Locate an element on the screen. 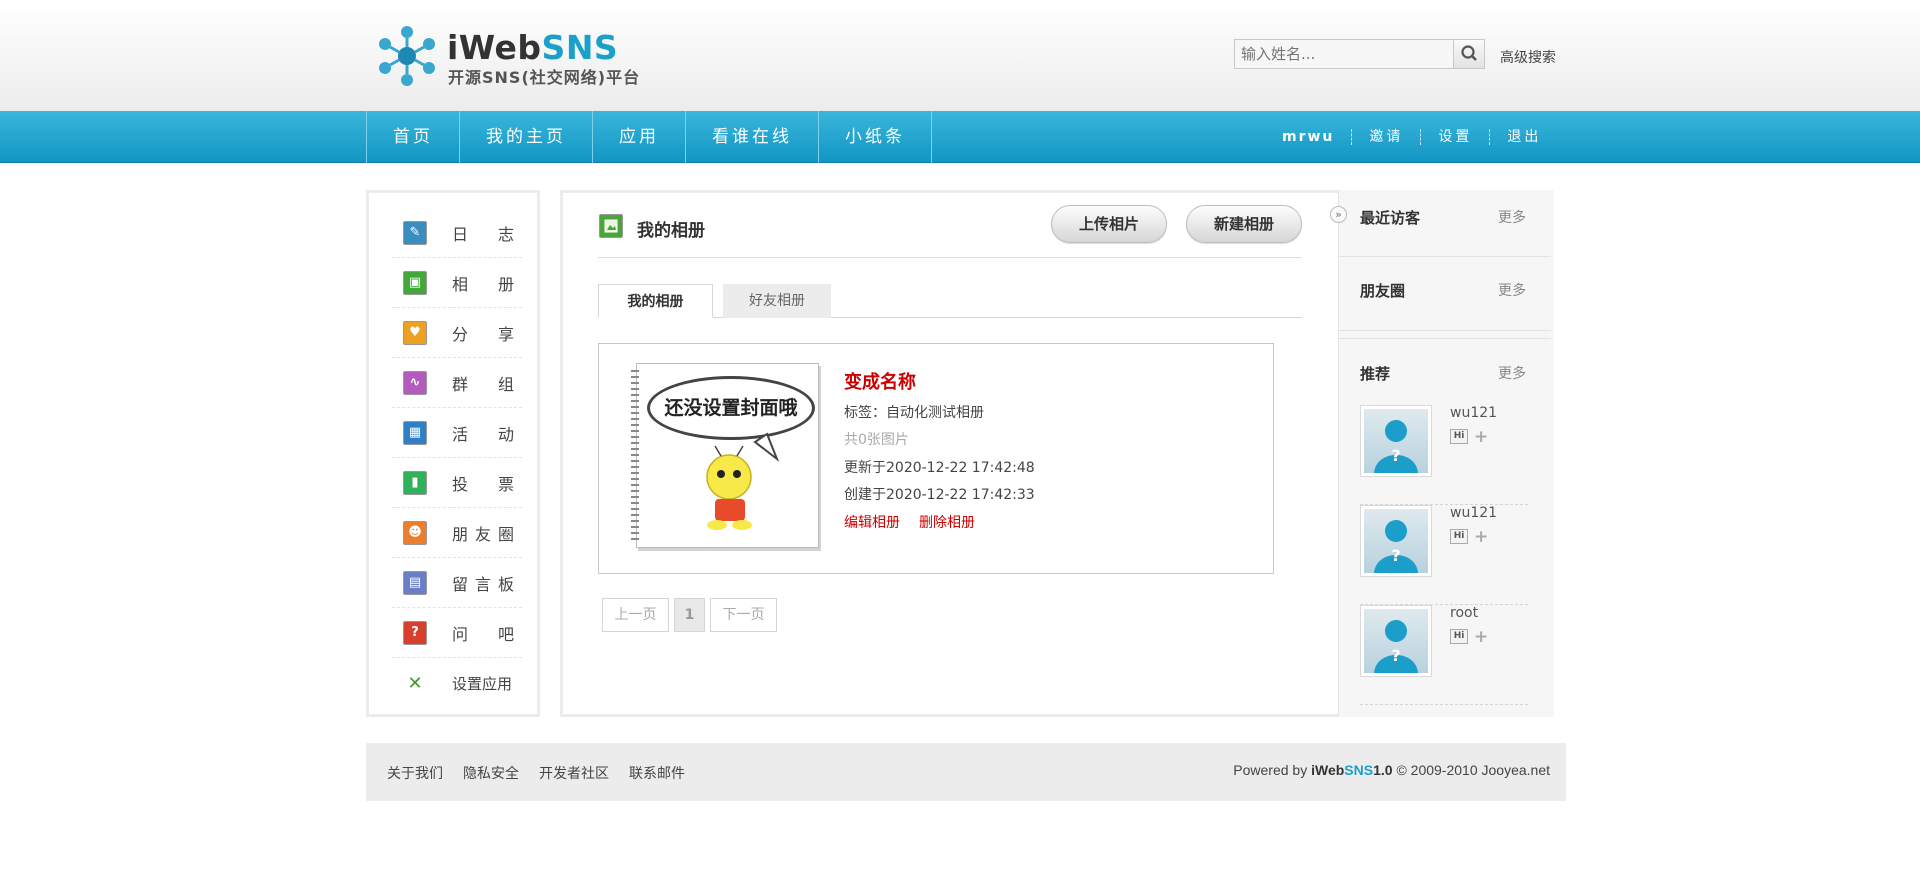 Image resolution: width=1920 pixels, height=889 pixels. new-album-button: 新建相册 is located at coordinates (1244, 224).